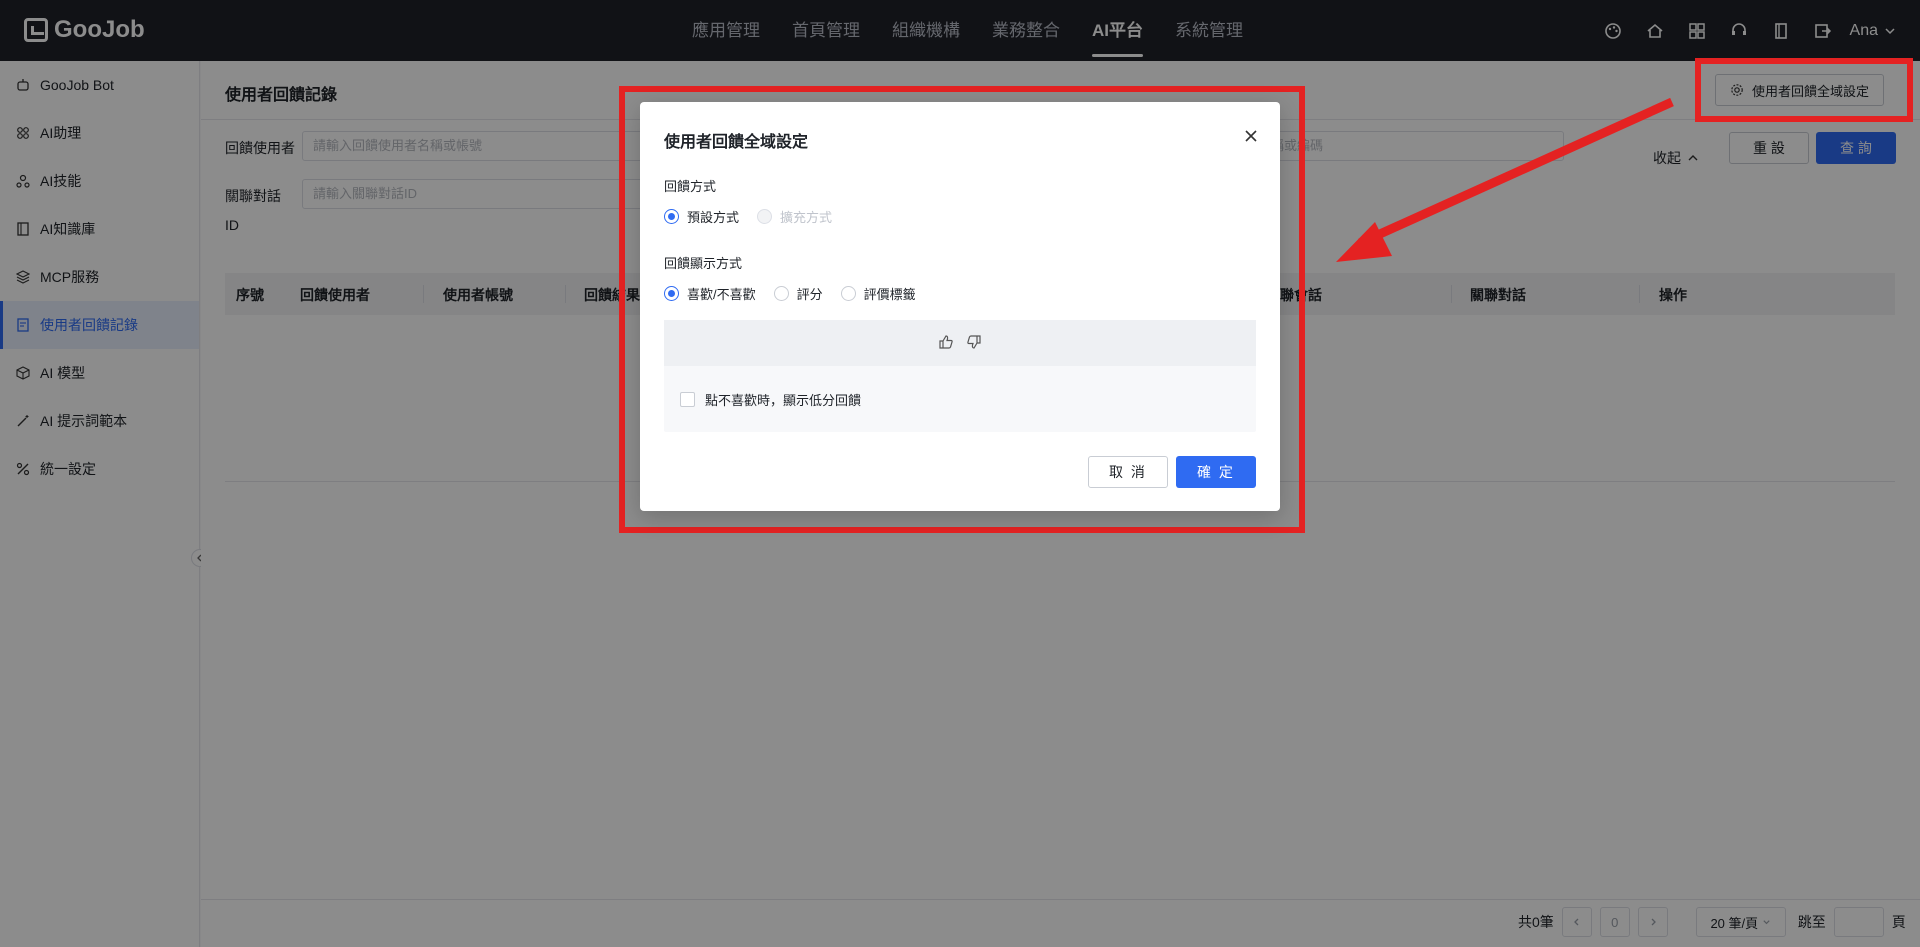 The width and height of the screenshot is (1920, 947). Describe the element at coordinates (721, 294) in the screenshot. I see `radio-label: 喜歡/不喜歡` at that location.